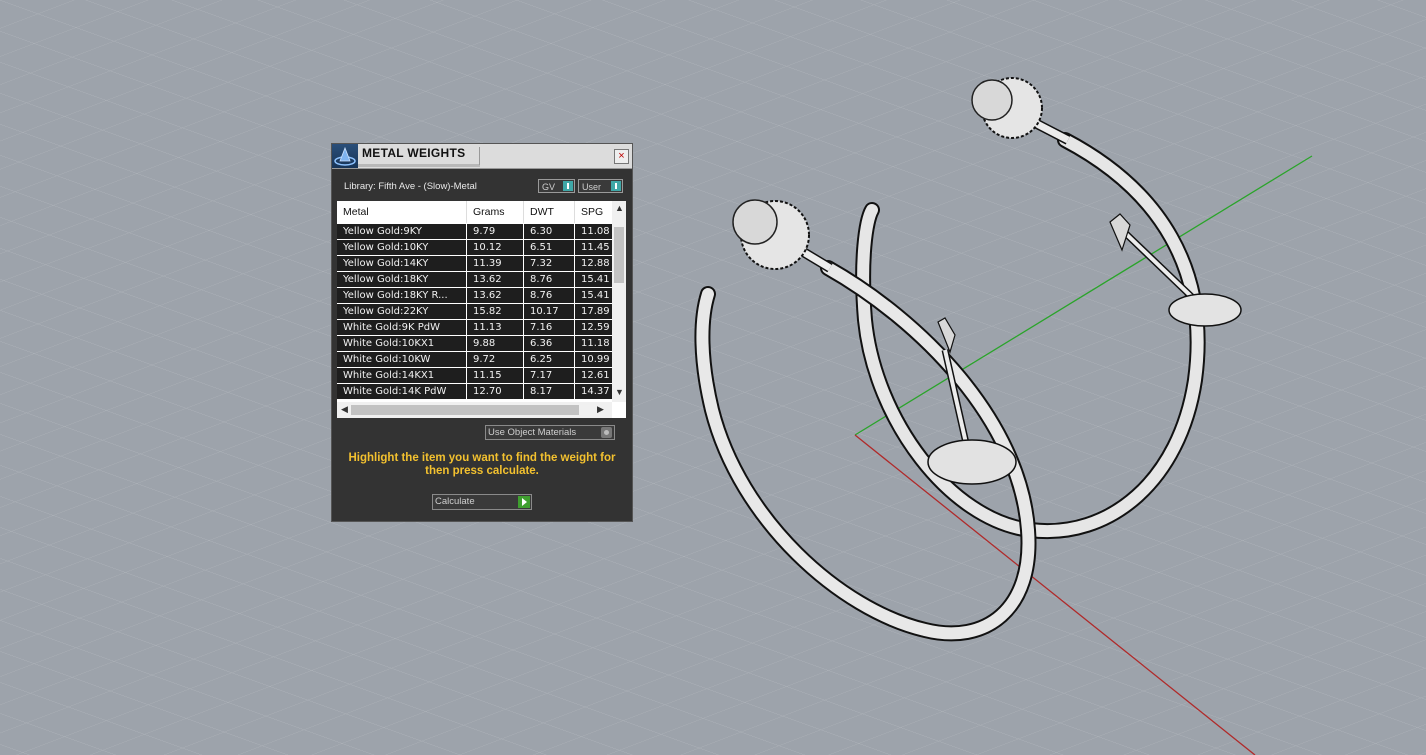 This screenshot has height=755, width=1426. I want to click on grams-cell: 11.15, so click(495, 375).